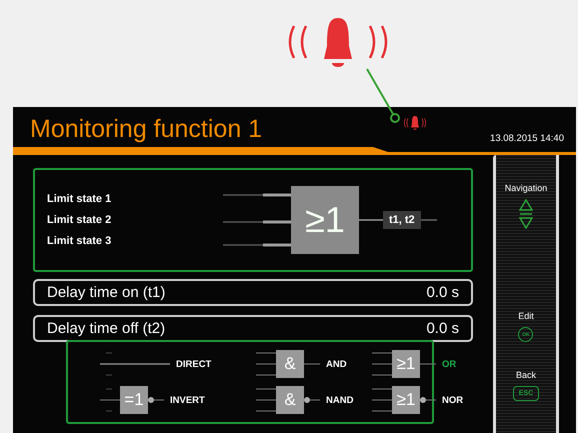 The width and height of the screenshot is (578, 433). What do you see at coordinates (79, 199) in the screenshot?
I see `input-label: Limit state 1` at bounding box center [79, 199].